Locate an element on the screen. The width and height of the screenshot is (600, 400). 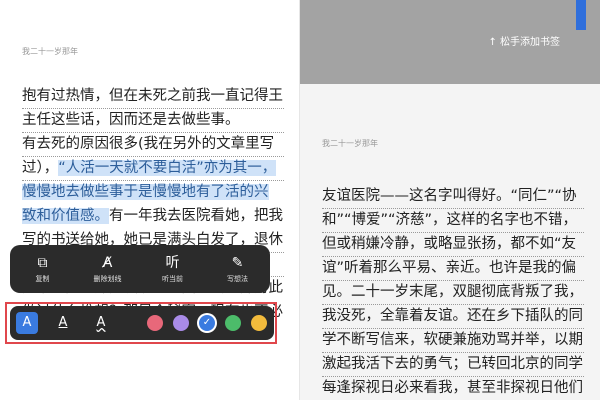
text-line: 过），“人活一天就不要白活”亦为其一， is located at coordinates (153, 168).